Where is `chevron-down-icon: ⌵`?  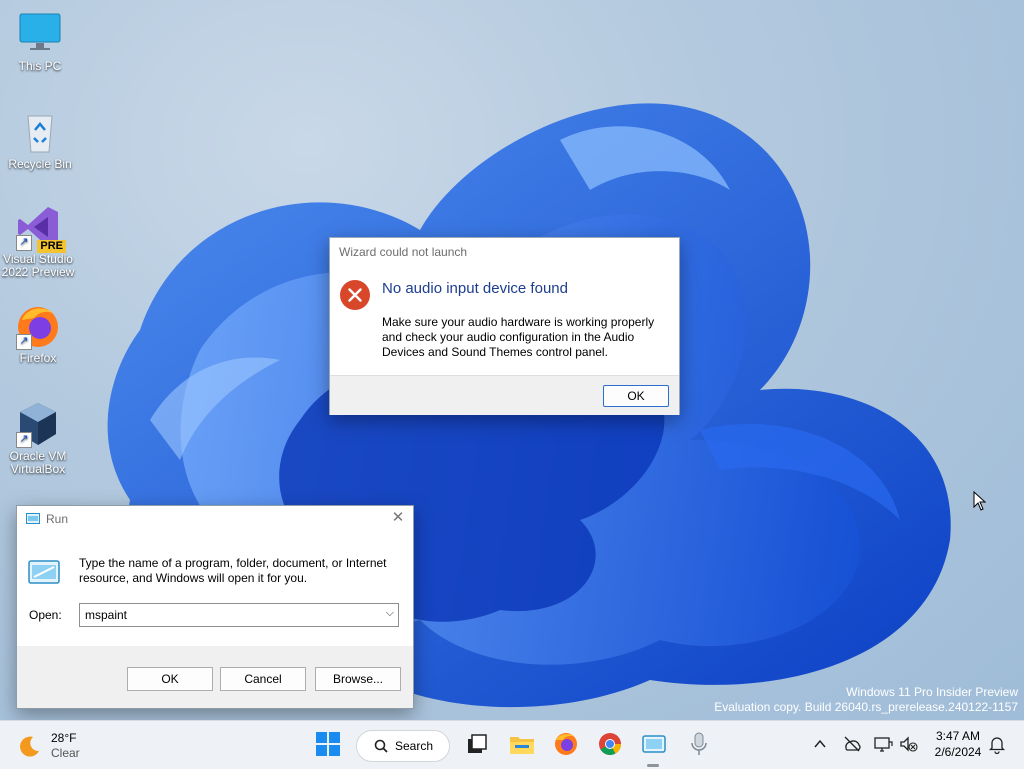
chevron-down-icon: ⌵ is located at coordinates (390, 613).